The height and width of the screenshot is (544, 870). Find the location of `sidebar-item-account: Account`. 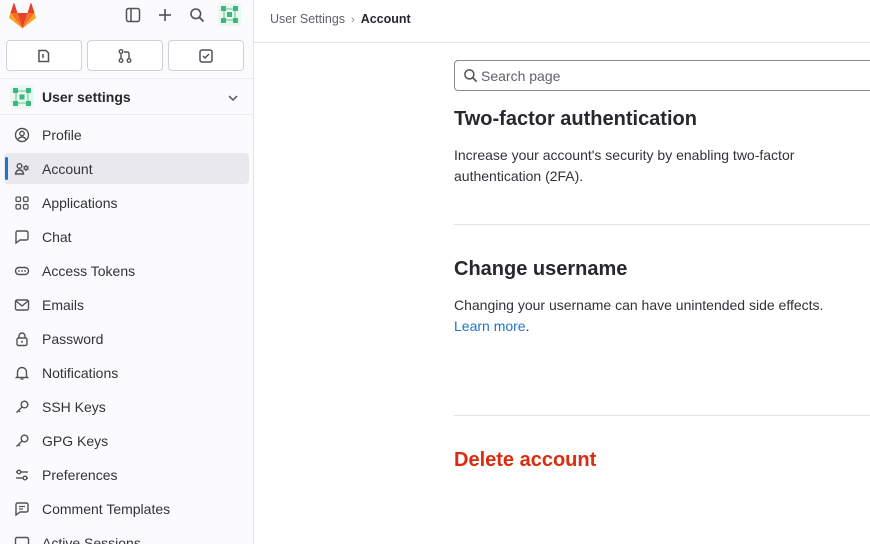

sidebar-item-account: Account is located at coordinates (126, 169).